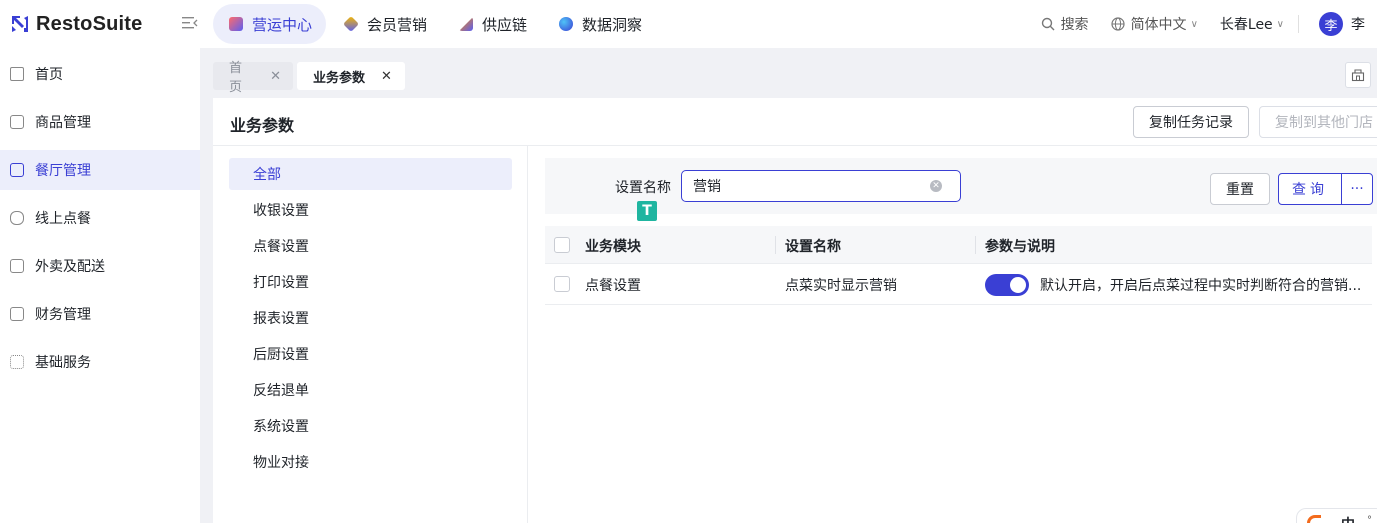 The width and height of the screenshot is (1377, 523). I want to click on toggle-knob, so click(1018, 285).